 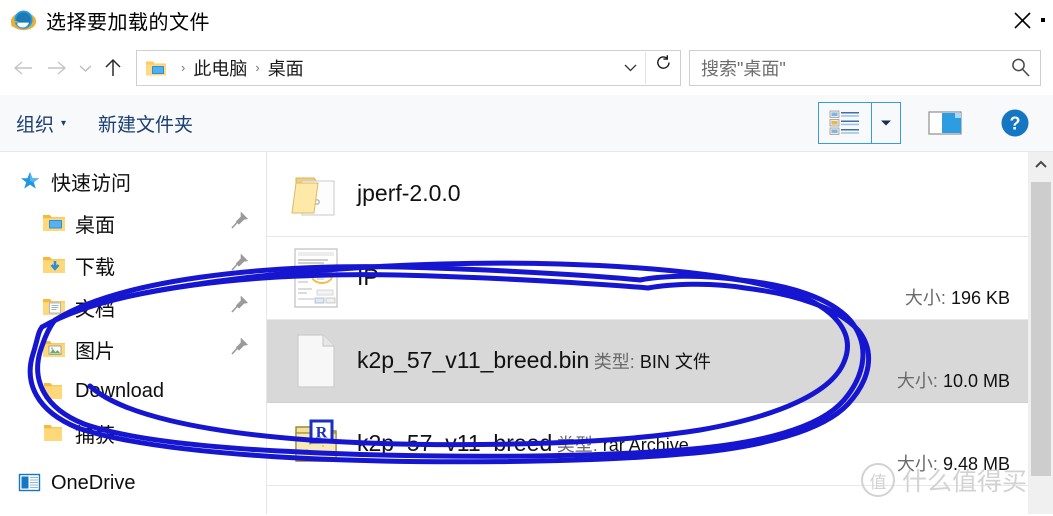 I want to click on organize-label: 组织, so click(x=35, y=125).